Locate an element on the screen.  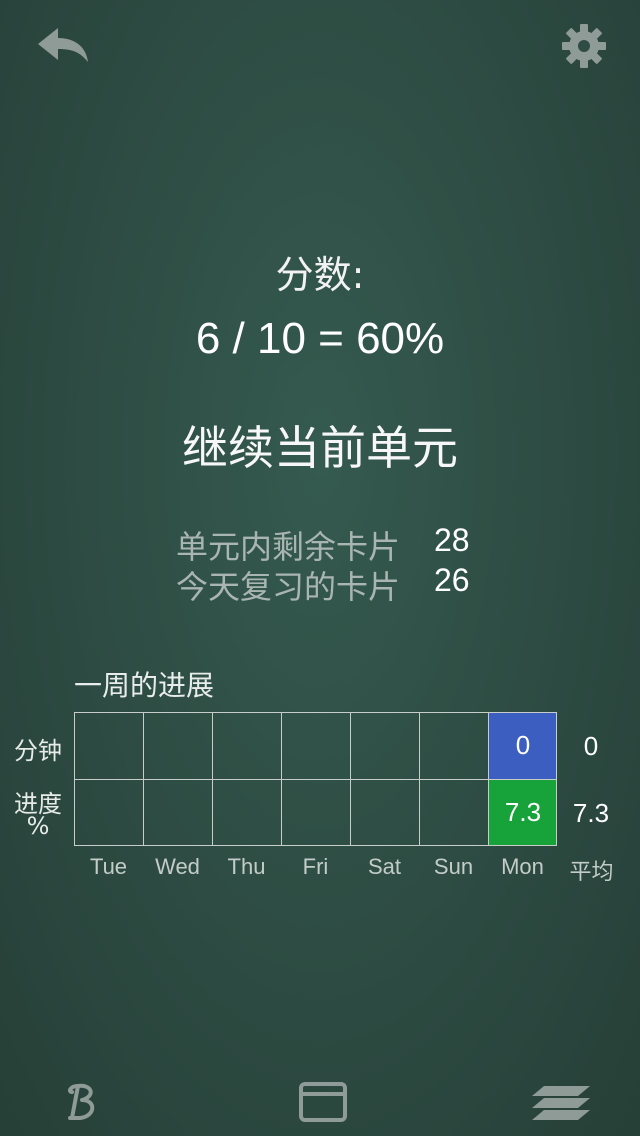
minutes-cell-fri is located at coordinates (315, 745).